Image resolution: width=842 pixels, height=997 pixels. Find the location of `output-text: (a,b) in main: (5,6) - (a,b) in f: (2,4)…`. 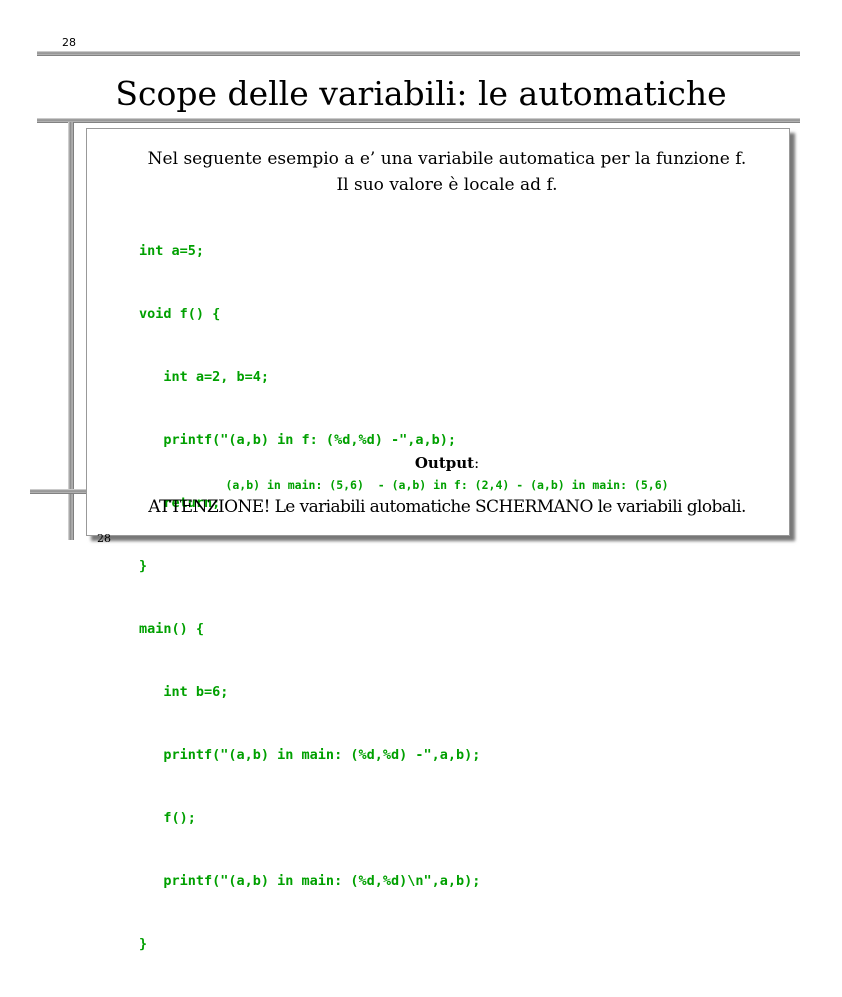

output-text: (a,b) in main: (5,6) - (a,b) in f: (2,4)… is located at coordinates (447, 485).